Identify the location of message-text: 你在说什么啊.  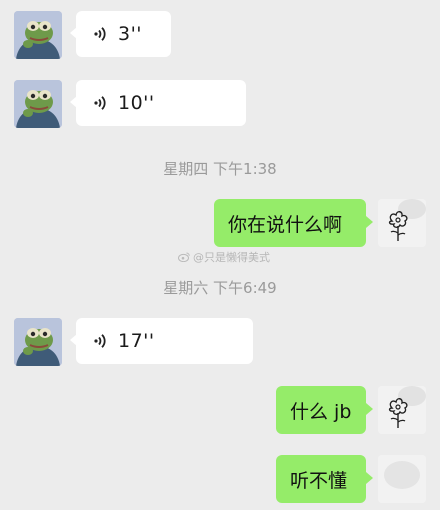
(285, 224).